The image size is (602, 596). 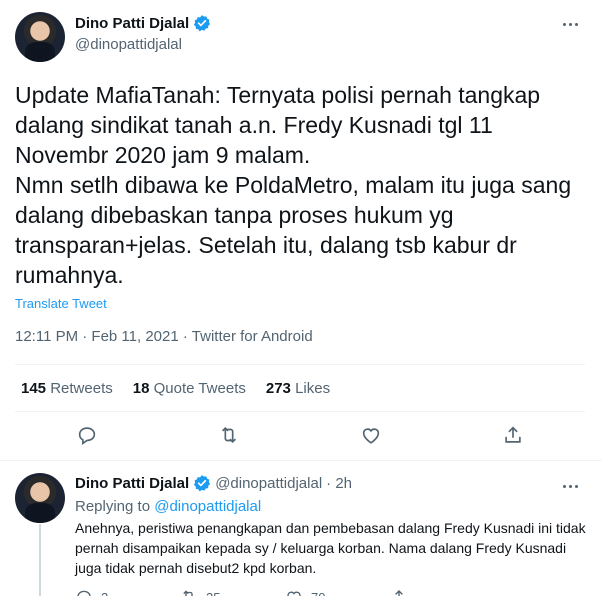 What do you see at coordinates (199, 388) in the screenshot?
I see `quotes-label: Quote Tweets` at bounding box center [199, 388].